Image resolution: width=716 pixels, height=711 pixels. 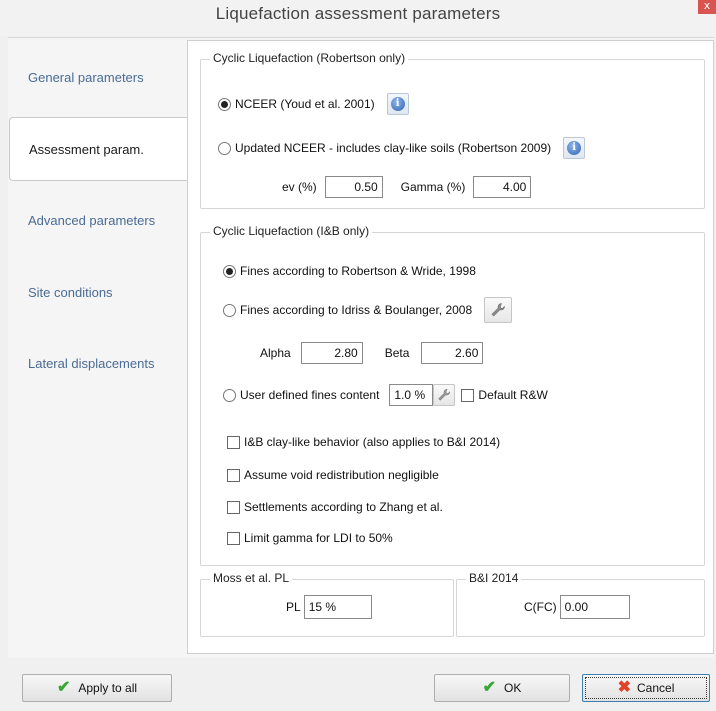 I want to click on default-rw-checkbox, so click(x=468, y=395).